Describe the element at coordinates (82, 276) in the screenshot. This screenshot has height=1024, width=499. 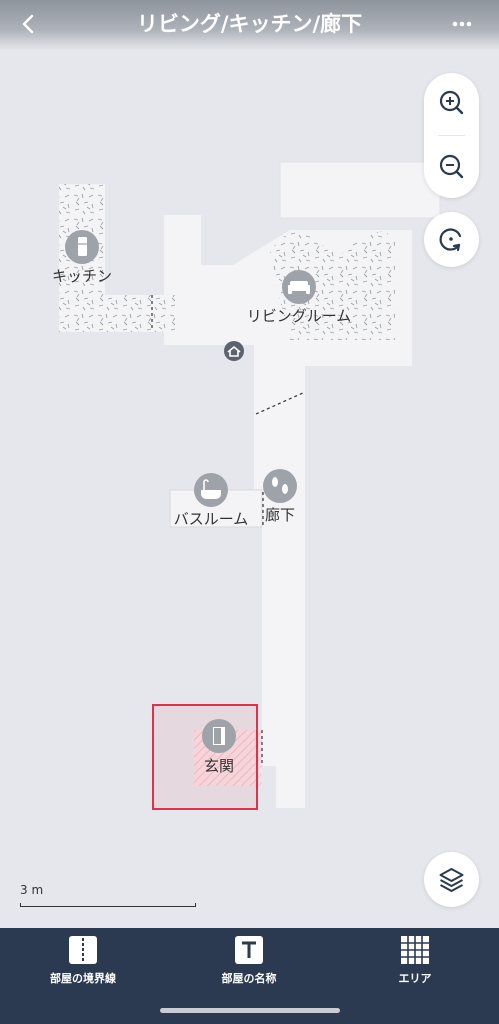
I see `room-label-kitchen: キッチン` at that location.